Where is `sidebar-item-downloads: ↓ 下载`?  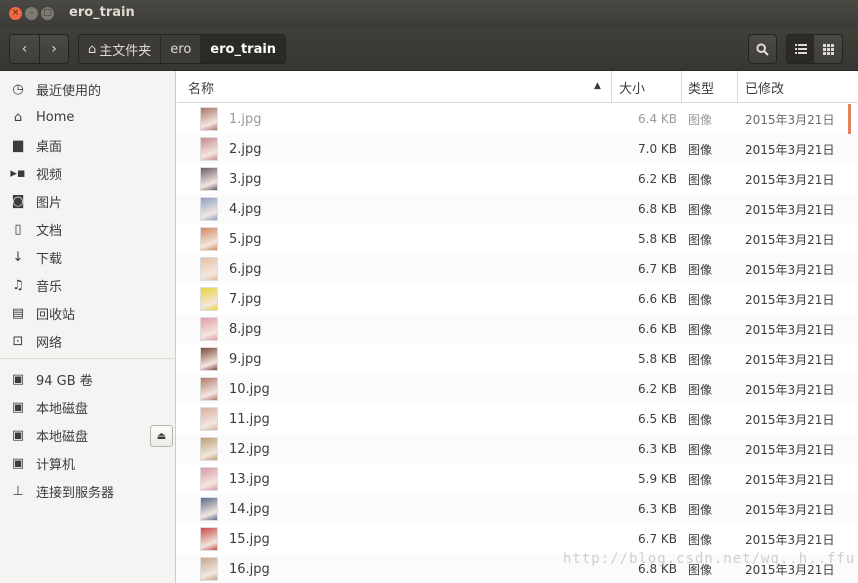 sidebar-item-downloads: ↓ 下载 is located at coordinates (88, 257).